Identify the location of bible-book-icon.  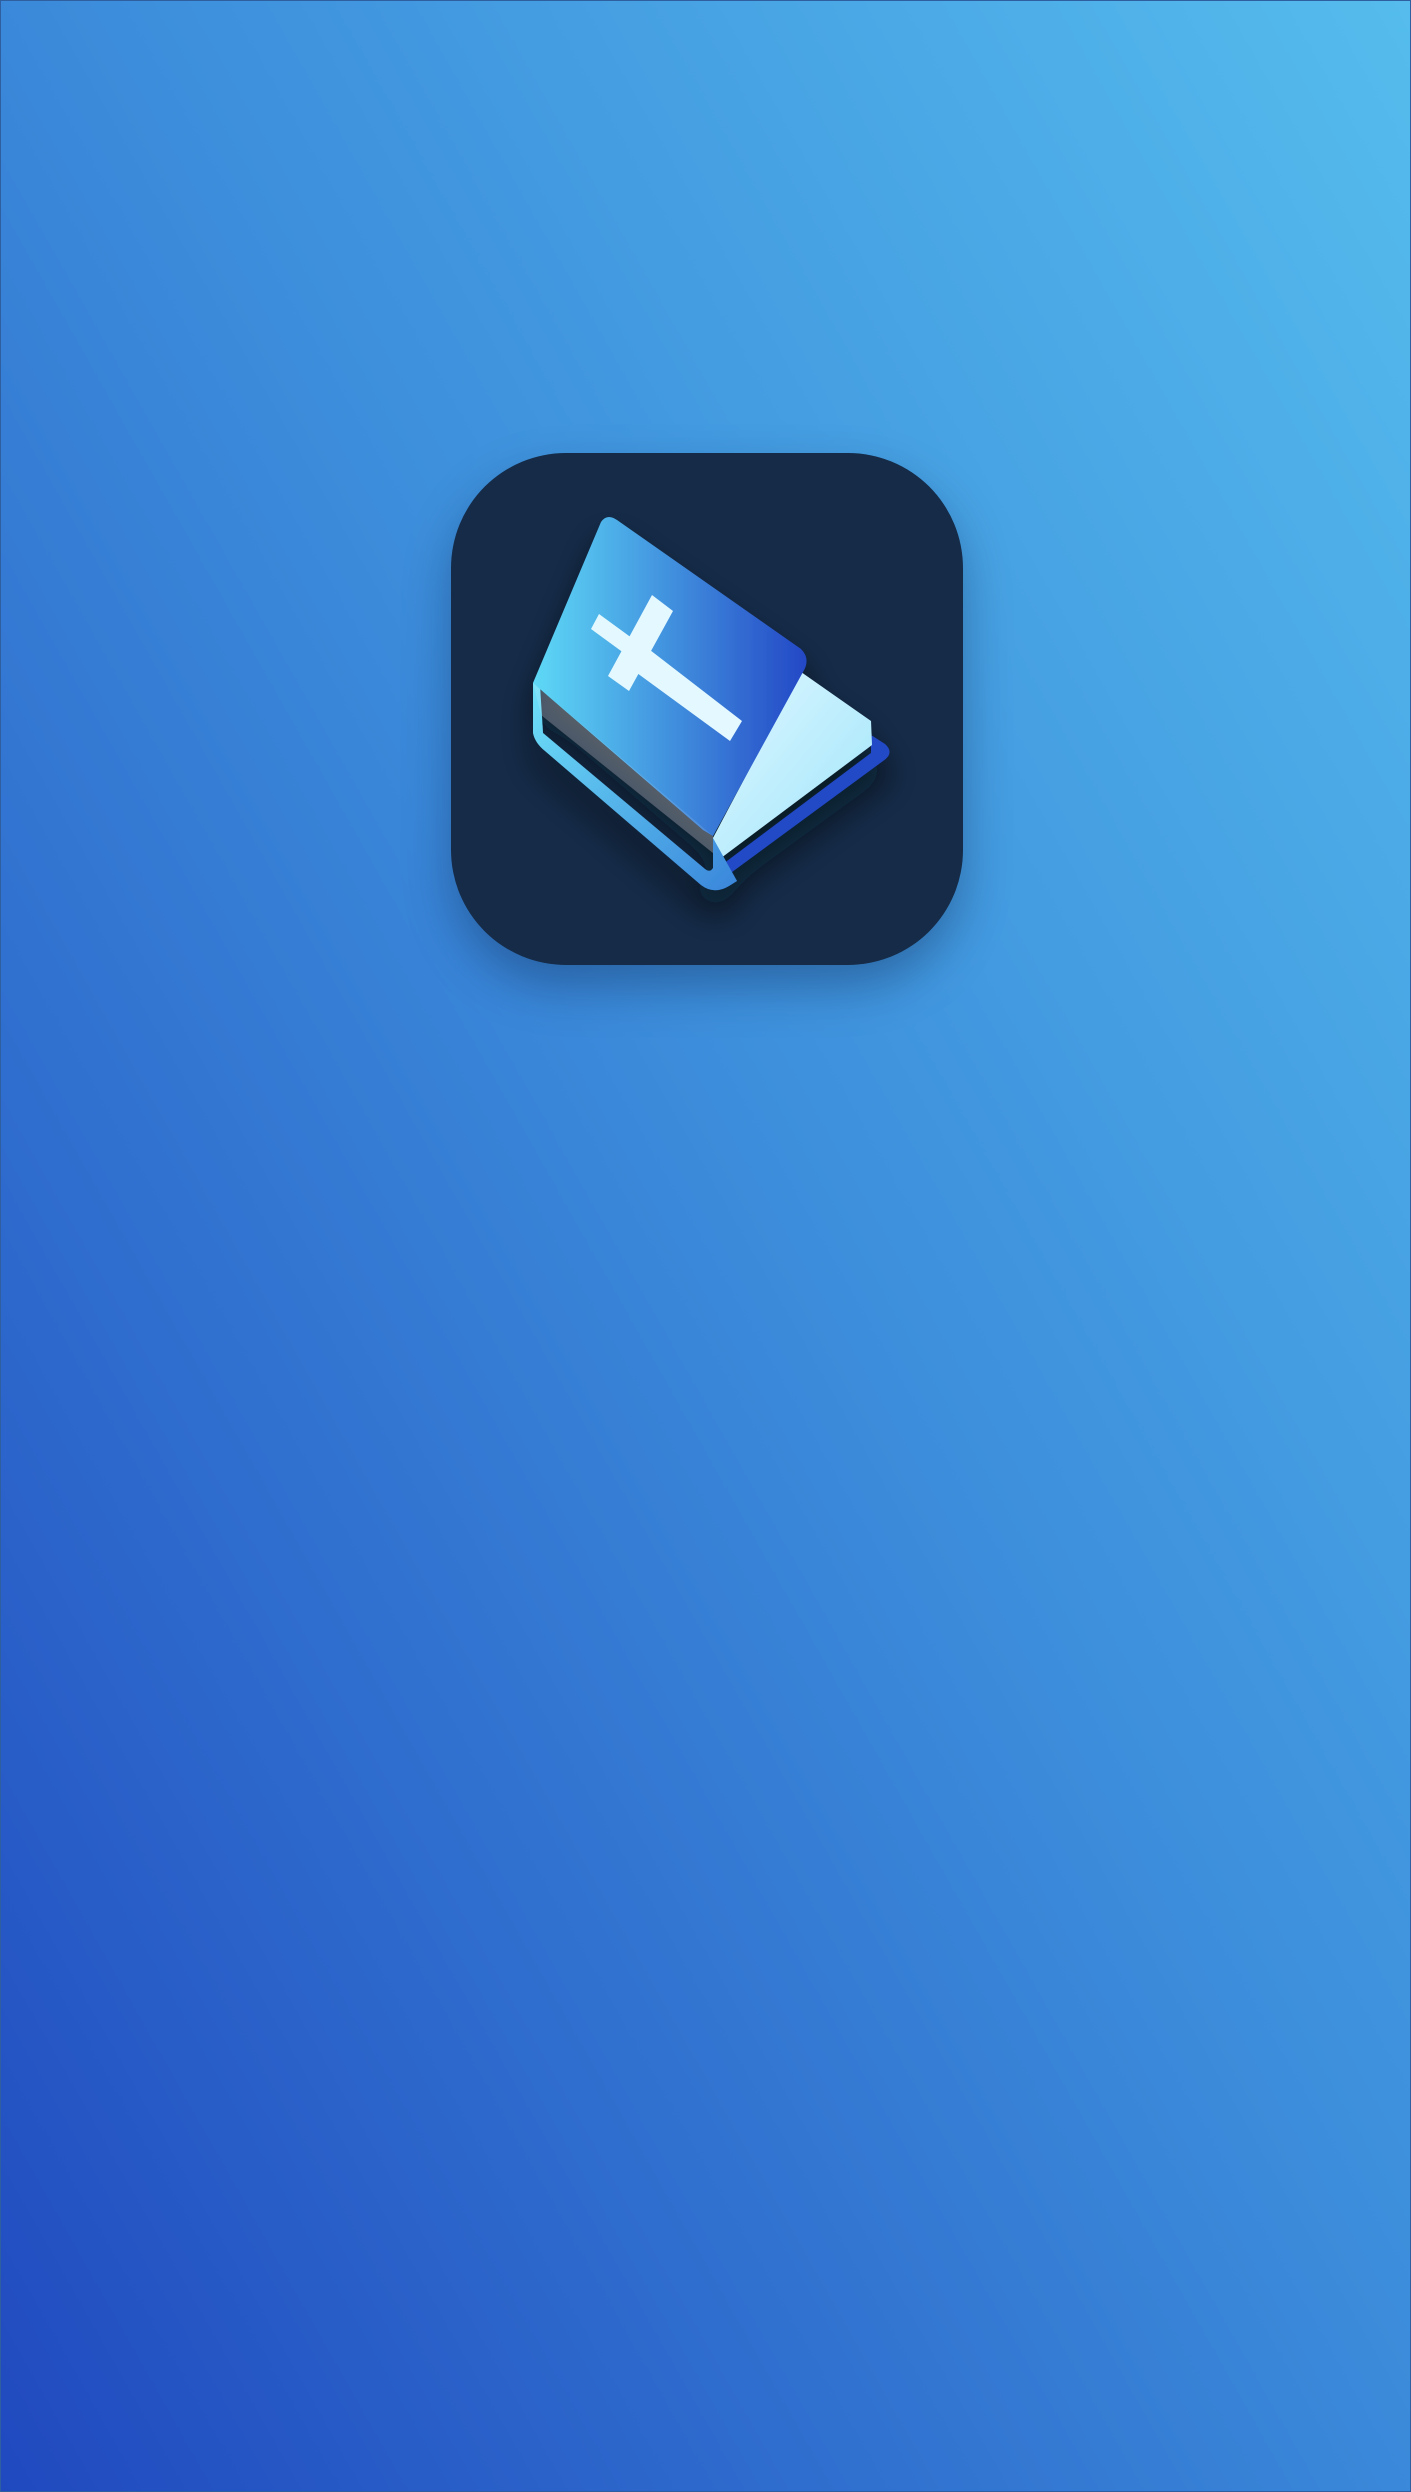
(707, 709).